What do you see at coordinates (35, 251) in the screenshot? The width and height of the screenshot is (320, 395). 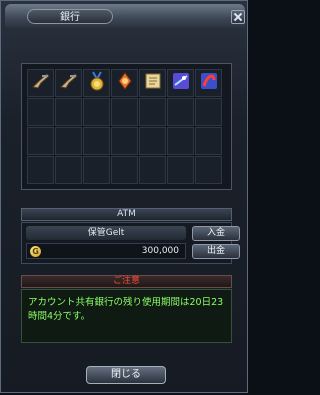 I see `gold-coin-icon: G` at bounding box center [35, 251].